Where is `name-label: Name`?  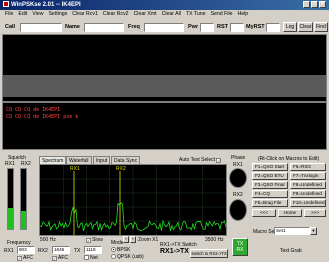
name-label: Name is located at coordinates (72, 27).